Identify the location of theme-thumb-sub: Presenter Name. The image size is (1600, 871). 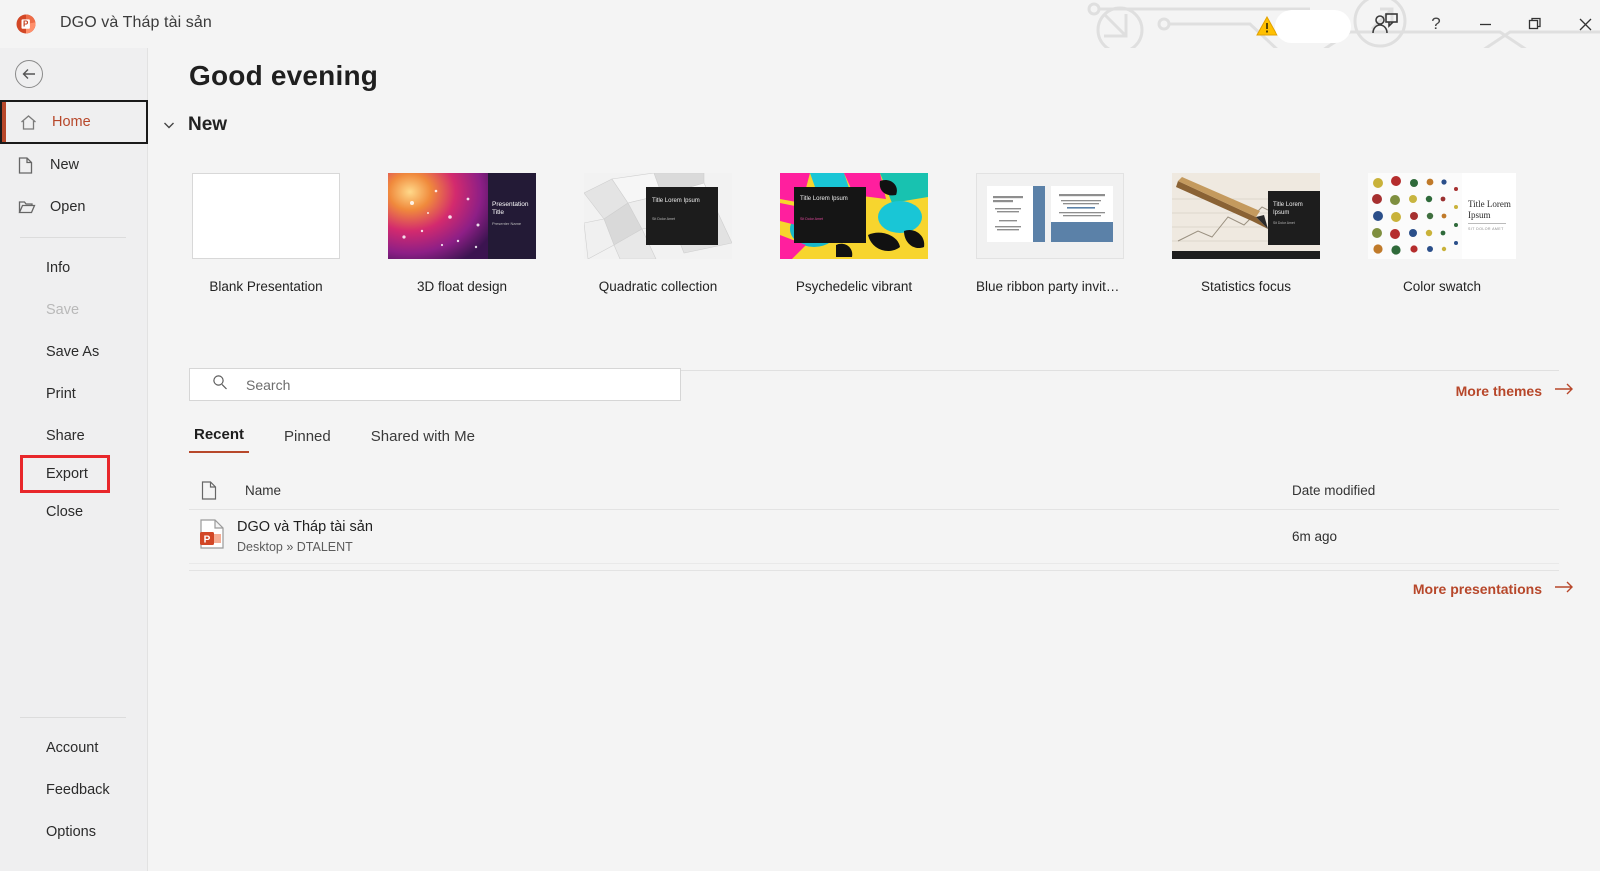
(507, 223).